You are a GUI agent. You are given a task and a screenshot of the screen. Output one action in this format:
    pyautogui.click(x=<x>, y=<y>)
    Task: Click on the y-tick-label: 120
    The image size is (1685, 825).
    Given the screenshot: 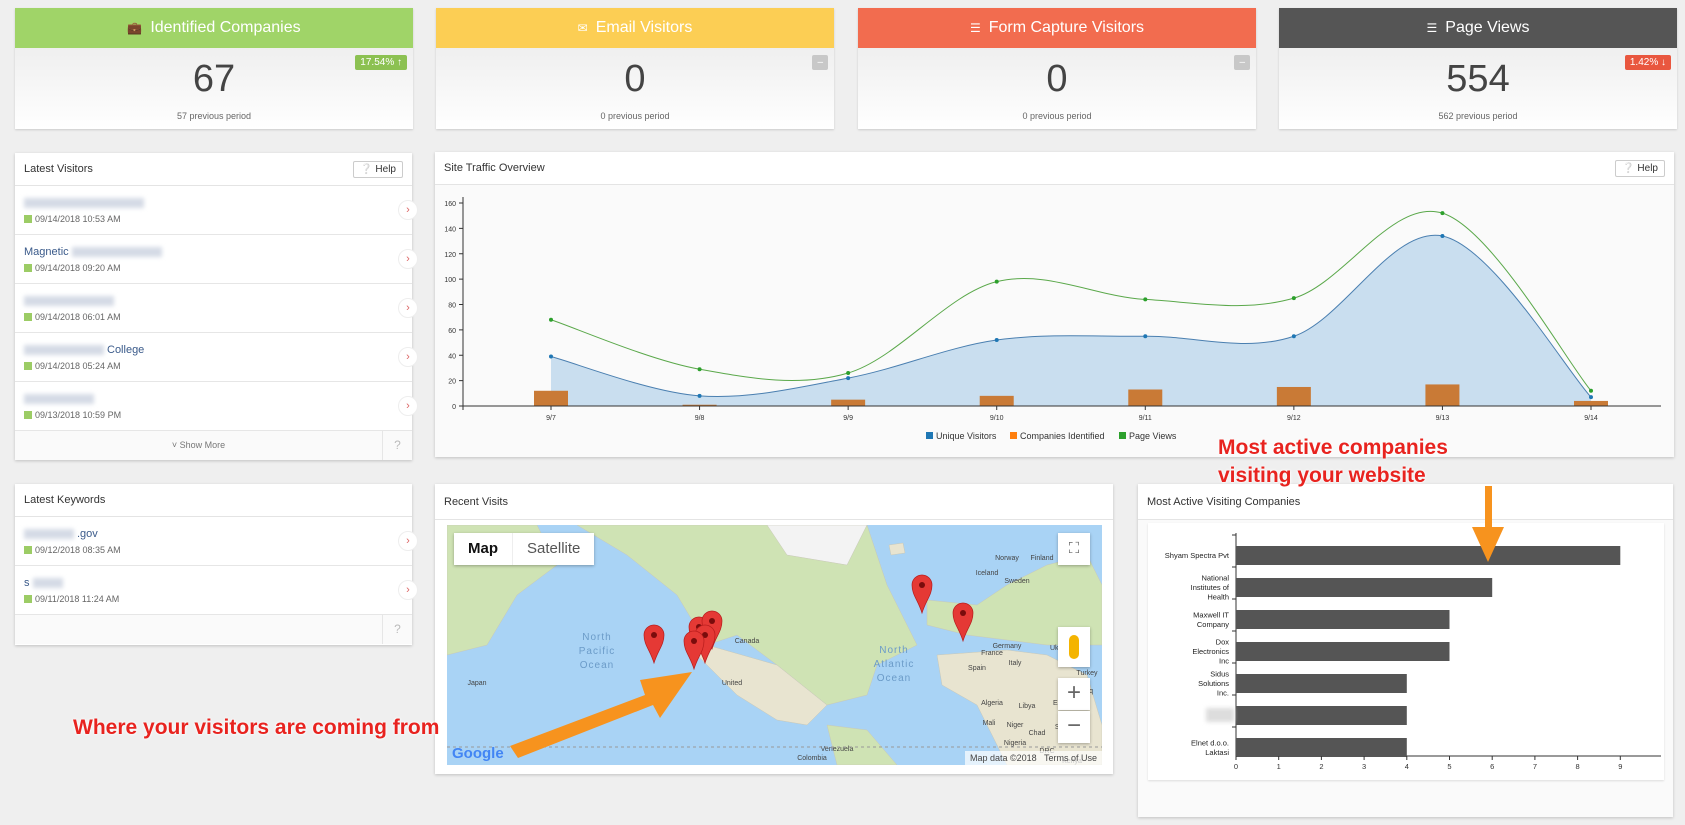 What is the action you would take?
    pyautogui.click(x=450, y=255)
    